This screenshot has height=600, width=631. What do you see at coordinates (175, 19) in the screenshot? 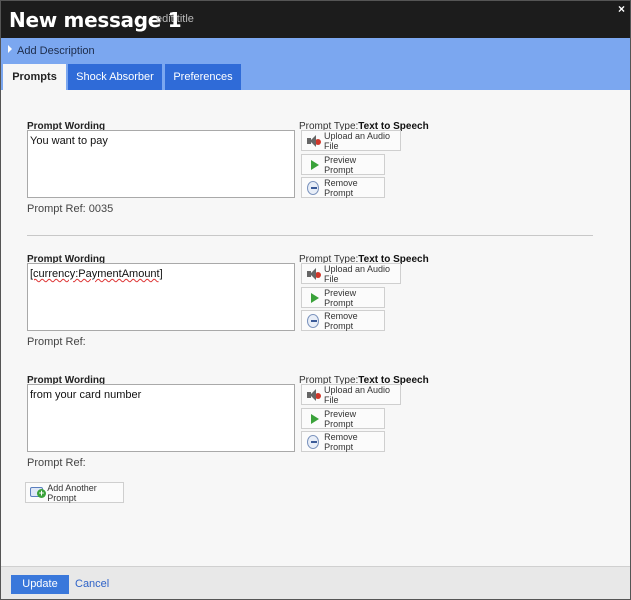
I see `edit-title-link: edit title` at bounding box center [175, 19].